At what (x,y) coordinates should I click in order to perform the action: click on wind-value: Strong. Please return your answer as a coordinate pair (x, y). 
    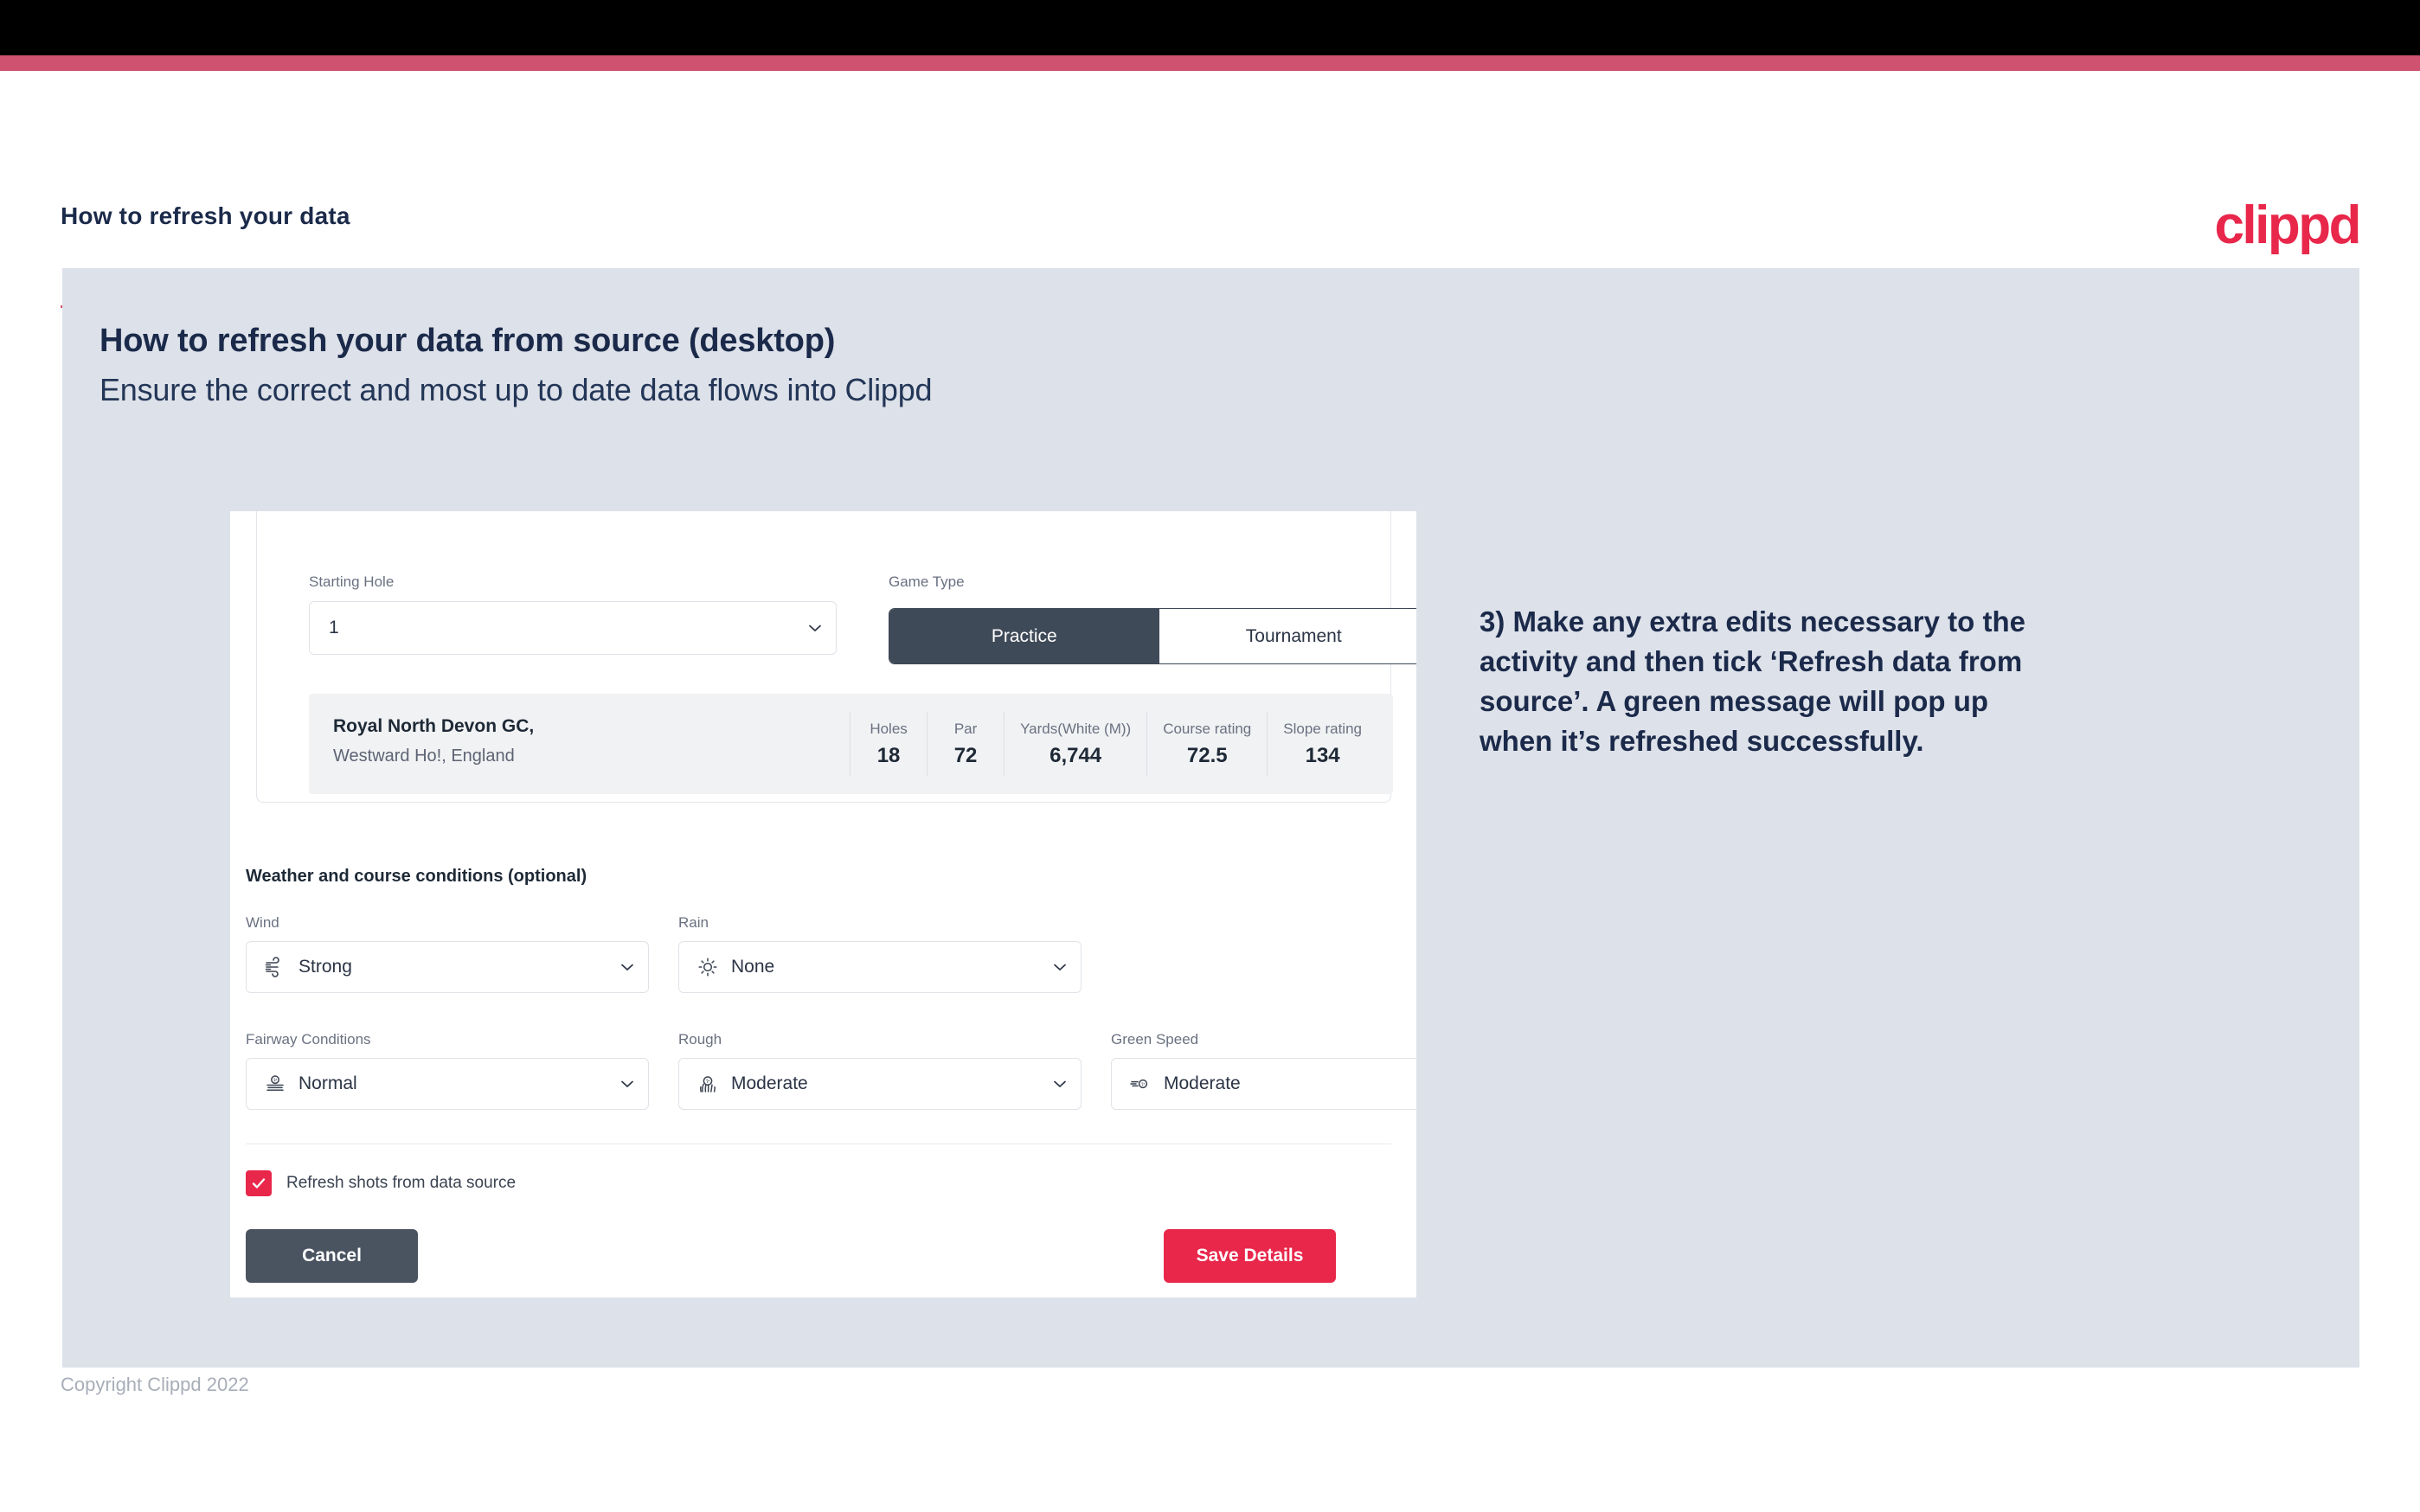
    Looking at the image, I should click on (325, 967).